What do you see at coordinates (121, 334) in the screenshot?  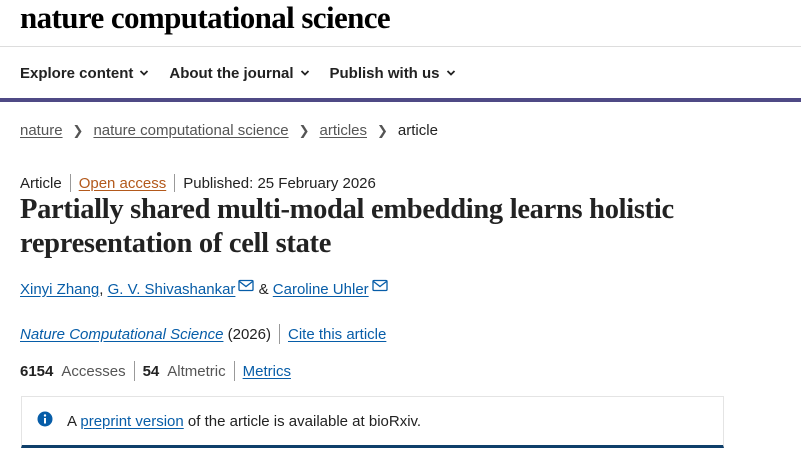 I see `journal-link: Nature Computational Science` at bounding box center [121, 334].